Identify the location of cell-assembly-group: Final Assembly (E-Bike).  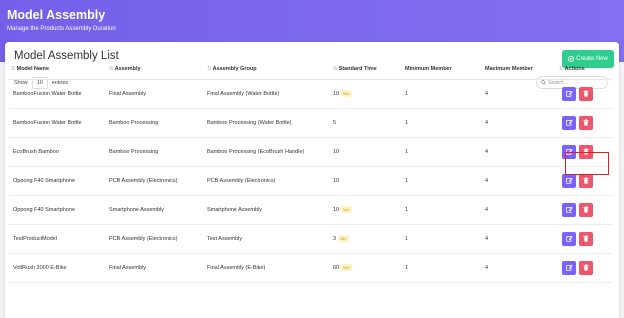
(268, 268).